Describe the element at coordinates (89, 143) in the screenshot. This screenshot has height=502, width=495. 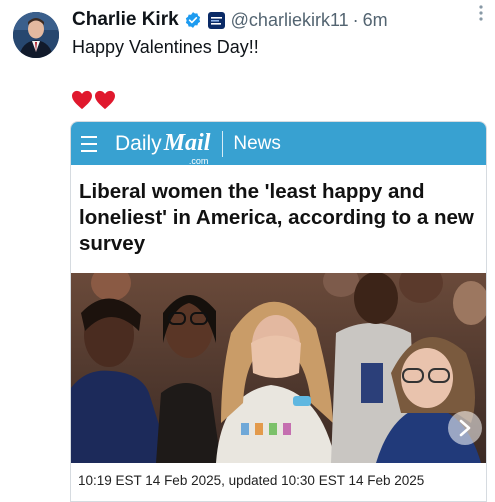
I see `menu-icon` at that location.